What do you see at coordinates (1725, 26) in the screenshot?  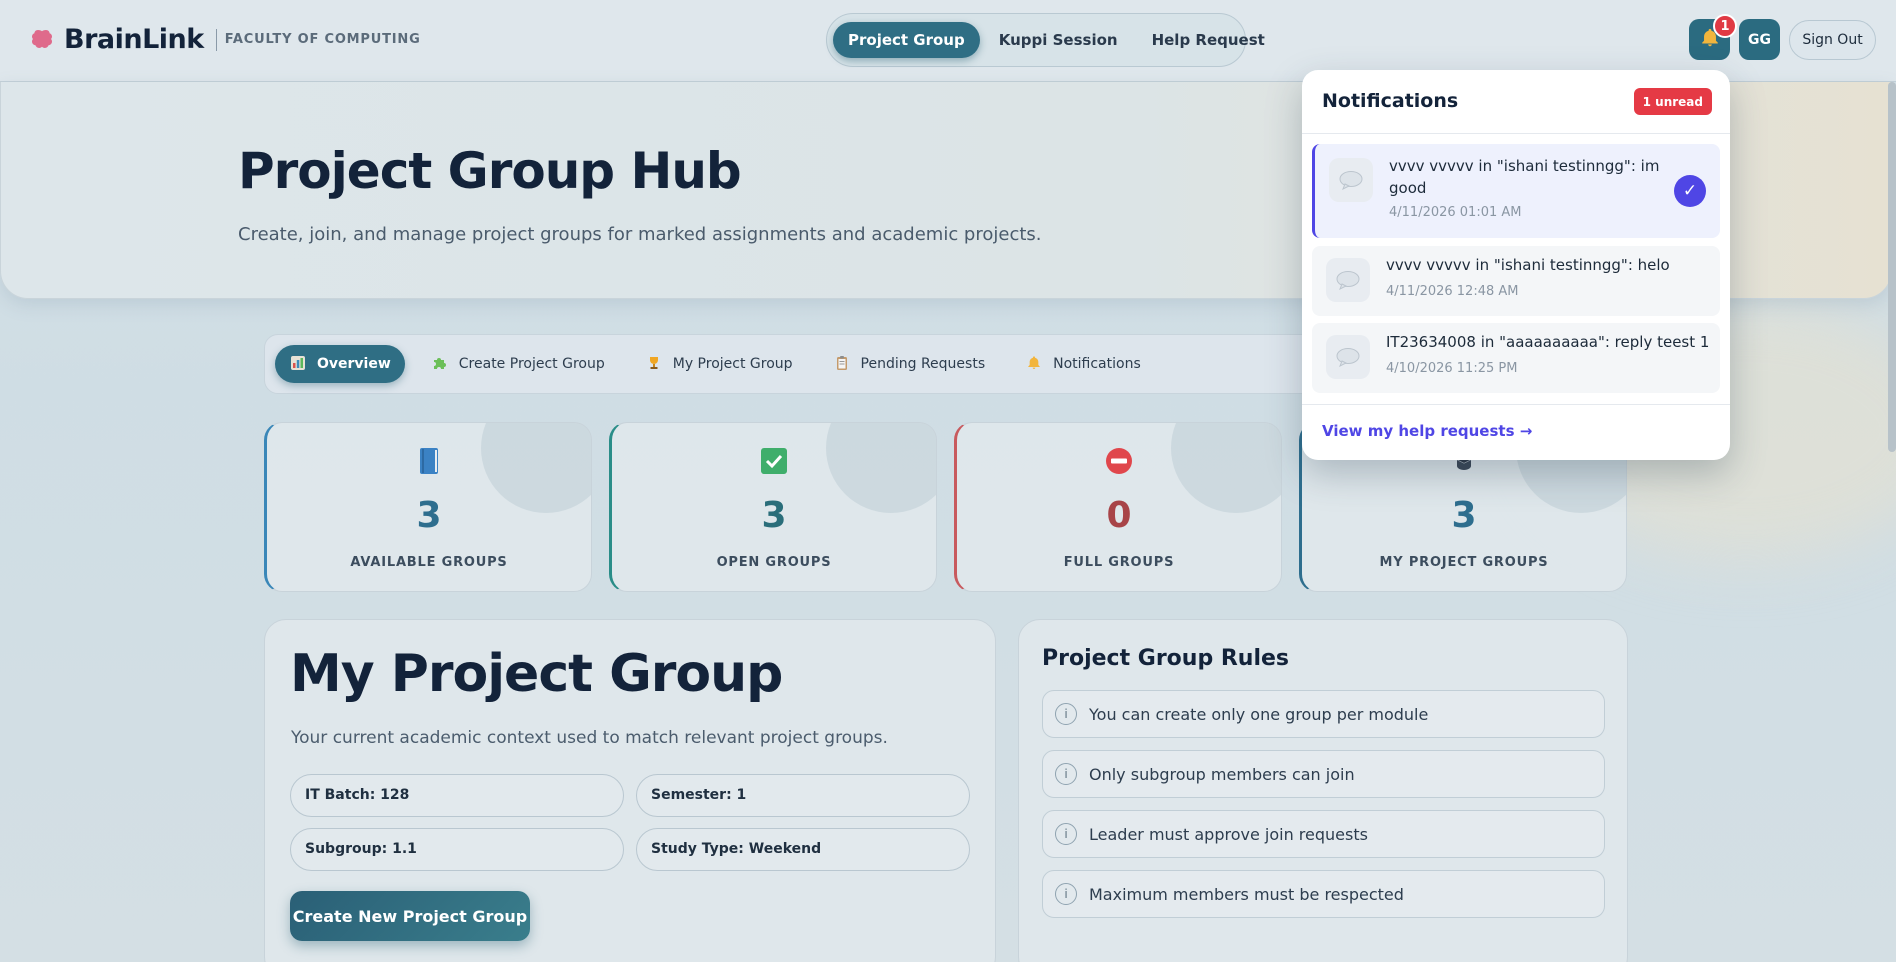 I see `notification-count-badge: 1` at bounding box center [1725, 26].